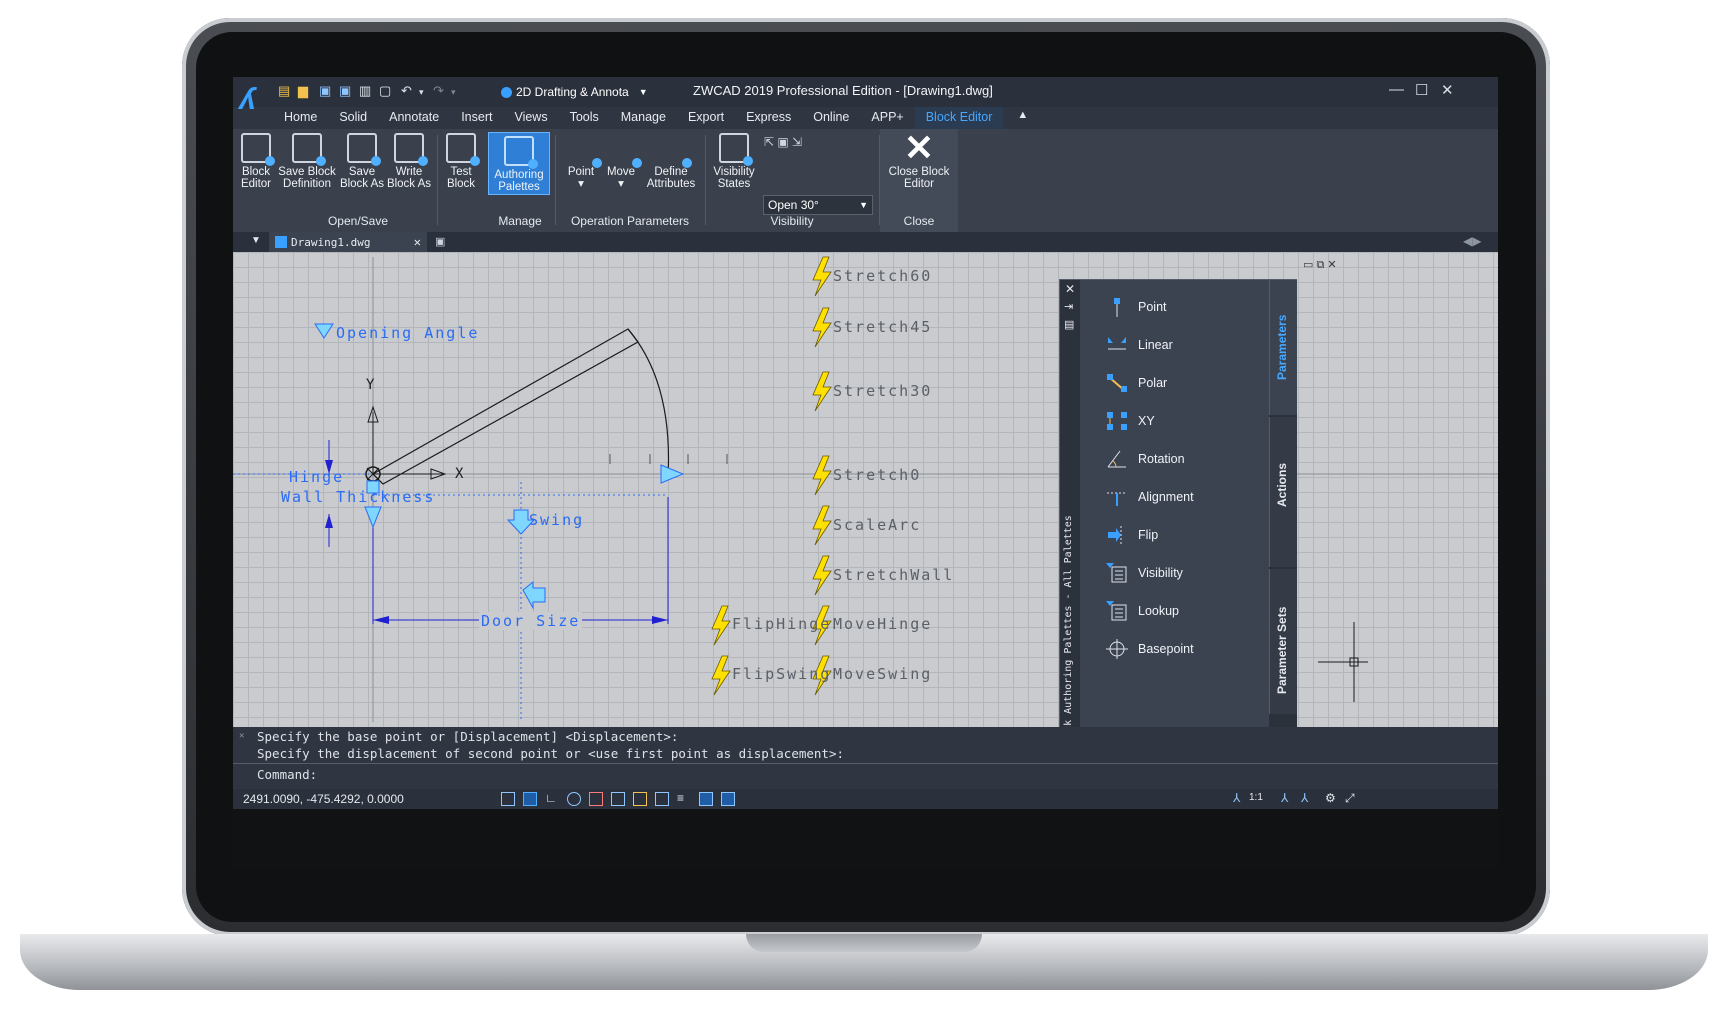  Describe the element at coordinates (919, 160) in the screenshot. I see `close-block-editor-button: ✕ Close Block Editor` at that location.